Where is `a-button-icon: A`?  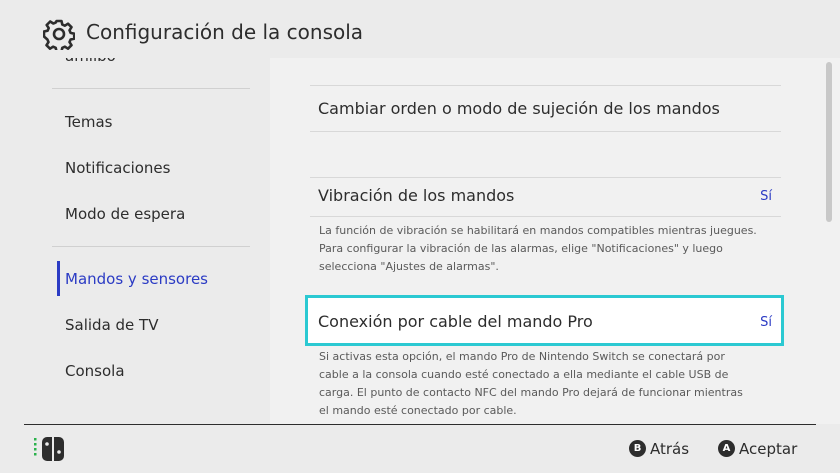
a-button-icon: A is located at coordinates (726, 448).